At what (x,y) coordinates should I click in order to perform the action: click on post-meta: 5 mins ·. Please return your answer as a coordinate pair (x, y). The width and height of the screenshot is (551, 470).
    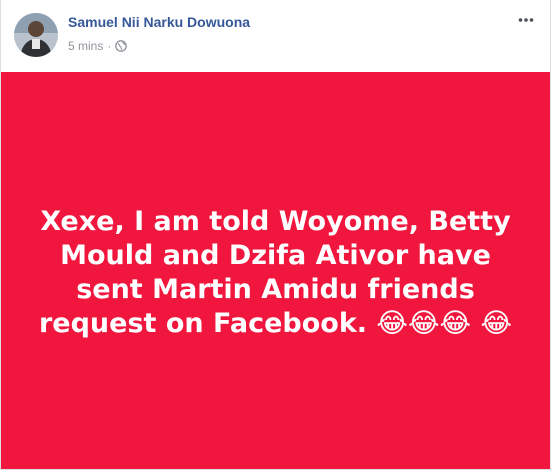
    Looking at the image, I should click on (98, 46).